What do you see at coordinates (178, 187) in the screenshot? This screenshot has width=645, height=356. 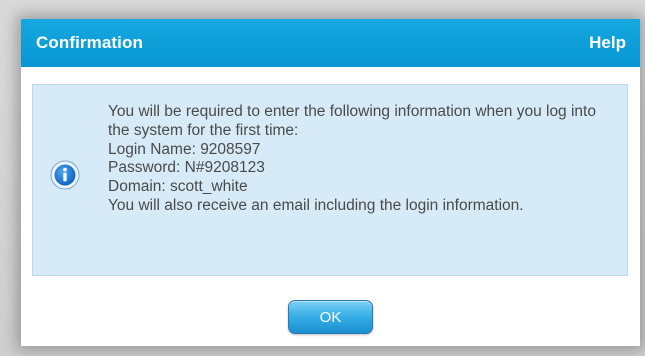 I see `domain-line: Domain: scott_white` at bounding box center [178, 187].